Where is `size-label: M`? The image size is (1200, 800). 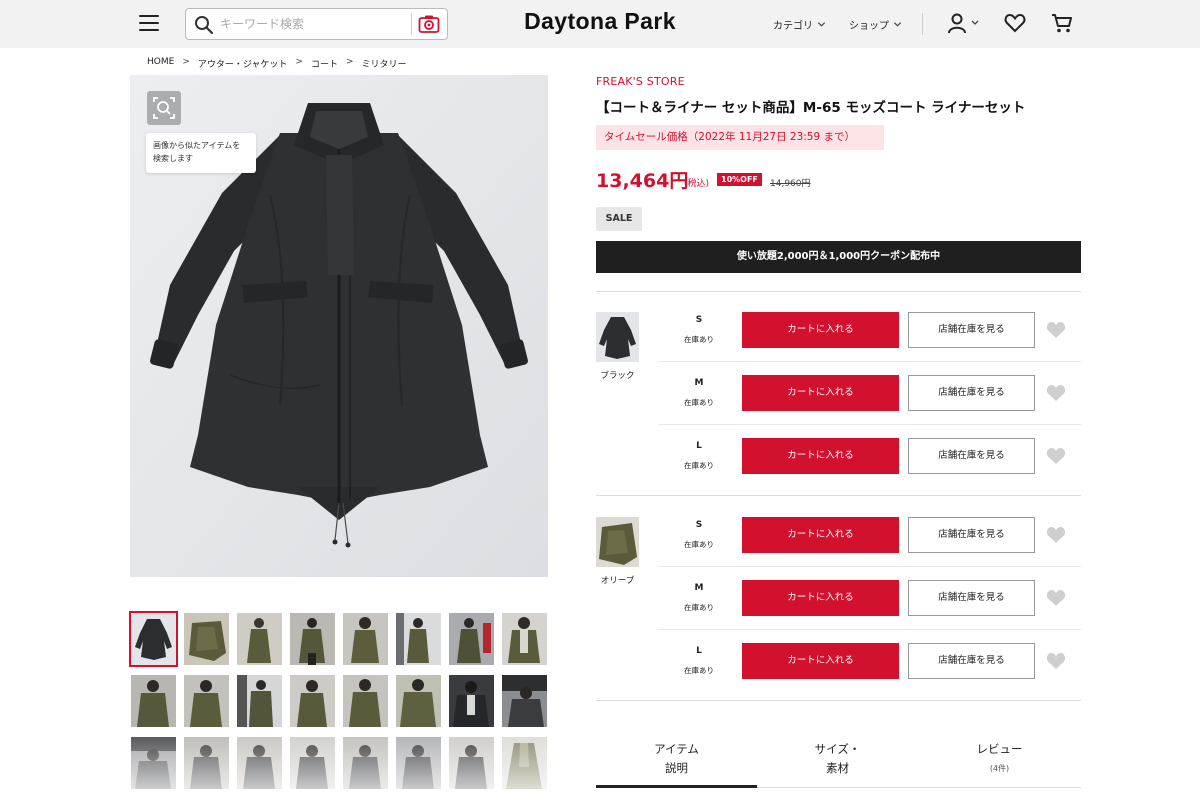 size-label: M is located at coordinates (699, 588).